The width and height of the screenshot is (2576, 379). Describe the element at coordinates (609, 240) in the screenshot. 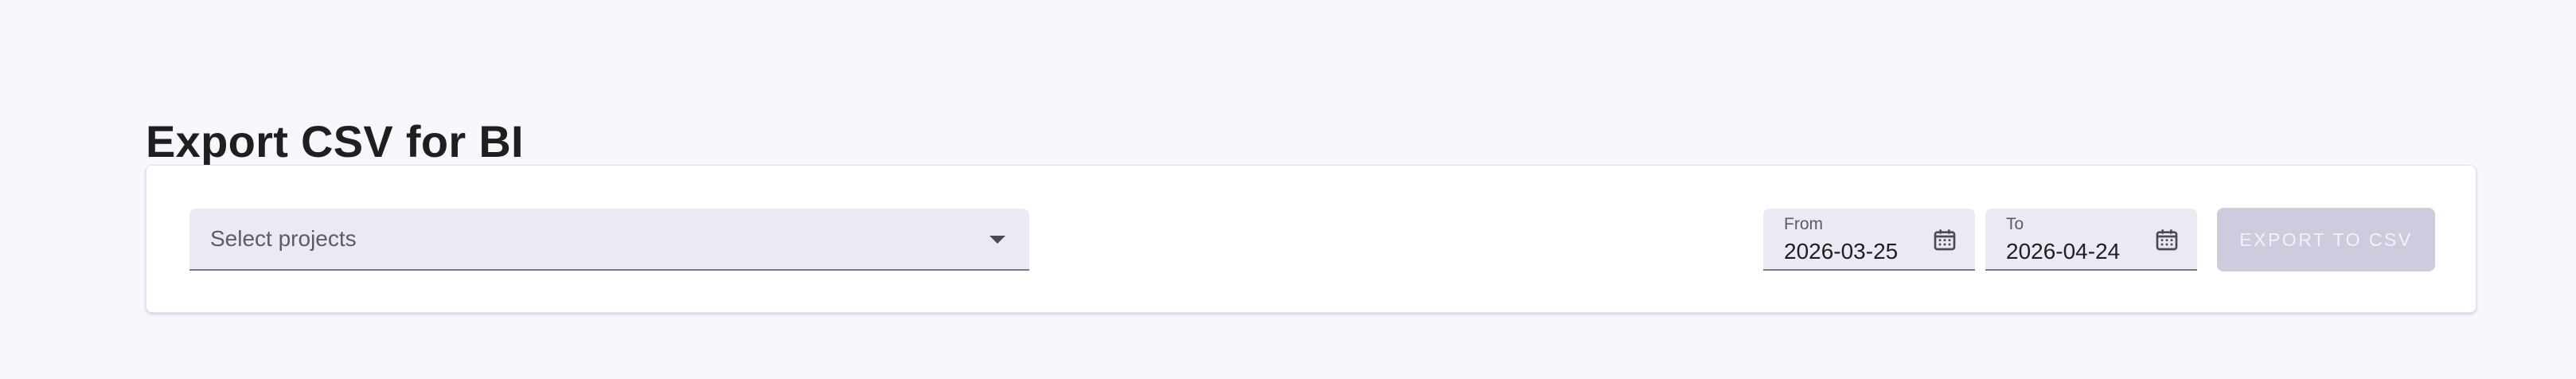

I see `projects-select: Select projects` at that location.